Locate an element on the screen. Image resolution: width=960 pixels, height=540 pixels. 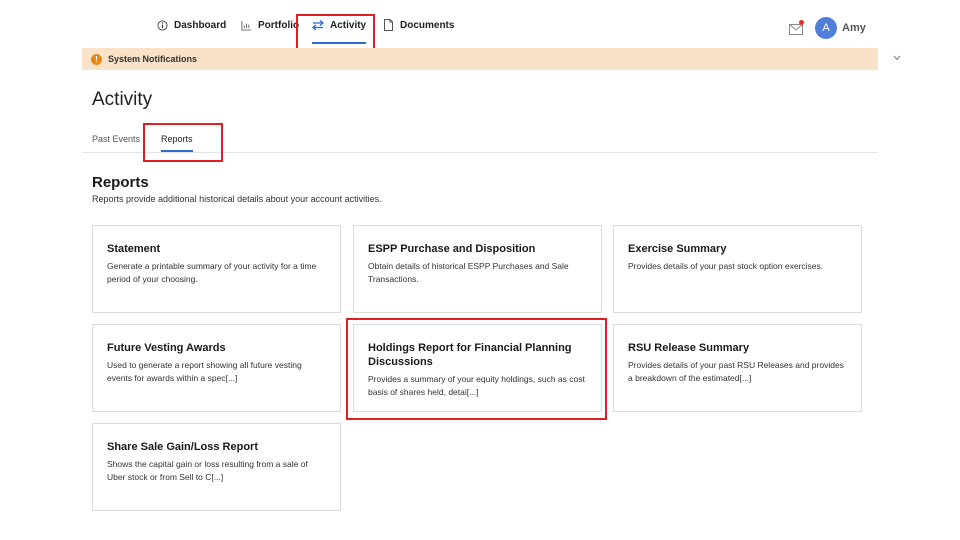
system-notifications-bar: ! System Notifications is located at coordinates (491, 59).